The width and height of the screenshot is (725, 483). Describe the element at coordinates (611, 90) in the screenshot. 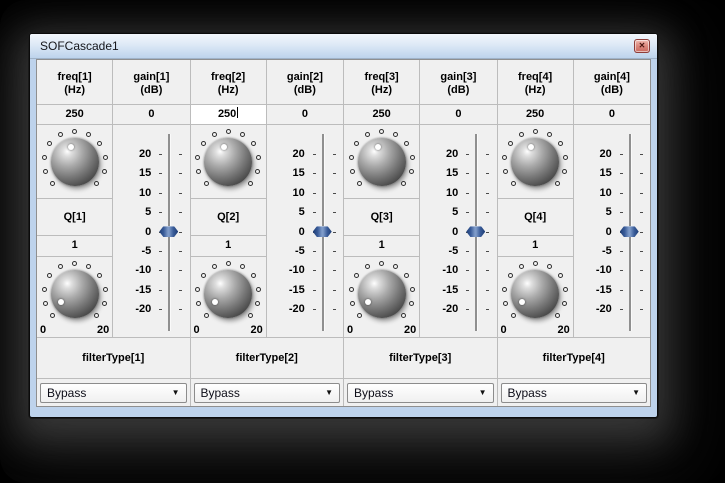

I see `gain-unit-label: (dB)` at that location.